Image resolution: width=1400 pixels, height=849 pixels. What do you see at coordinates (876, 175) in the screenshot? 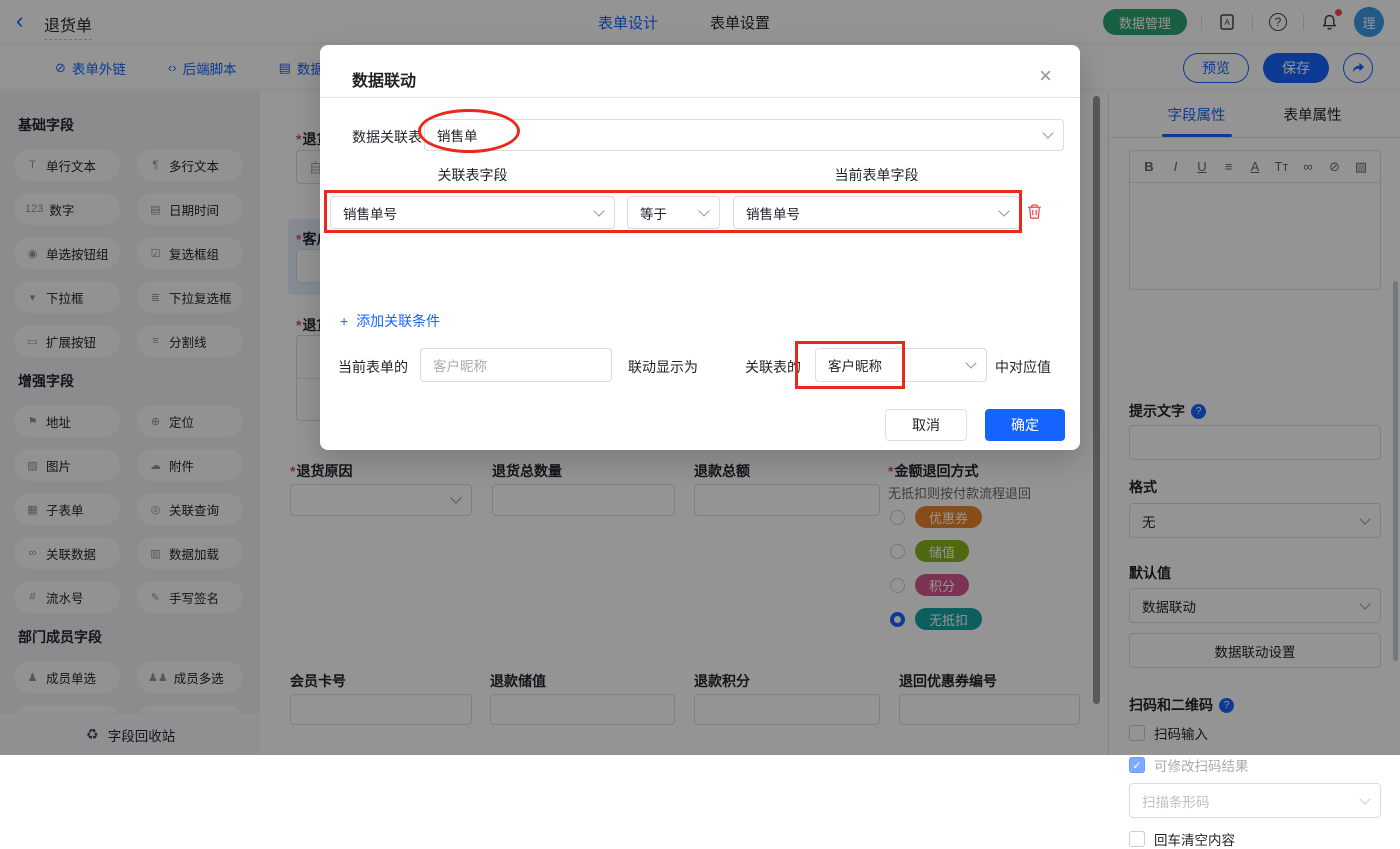
I see `column-header-current-field: 当前表单字段` at bounding box center [876, 175].